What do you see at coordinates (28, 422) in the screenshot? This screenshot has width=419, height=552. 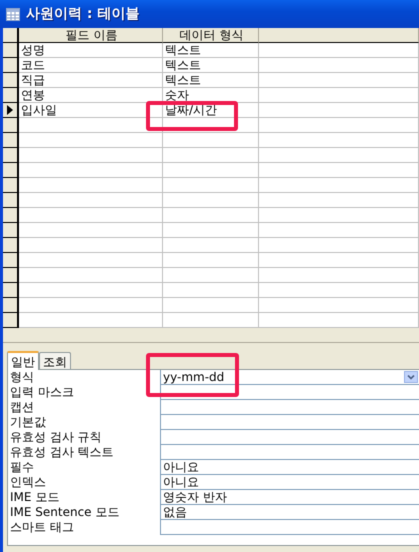 I see `property-label: 기본값` at bounding box center [28, 422].